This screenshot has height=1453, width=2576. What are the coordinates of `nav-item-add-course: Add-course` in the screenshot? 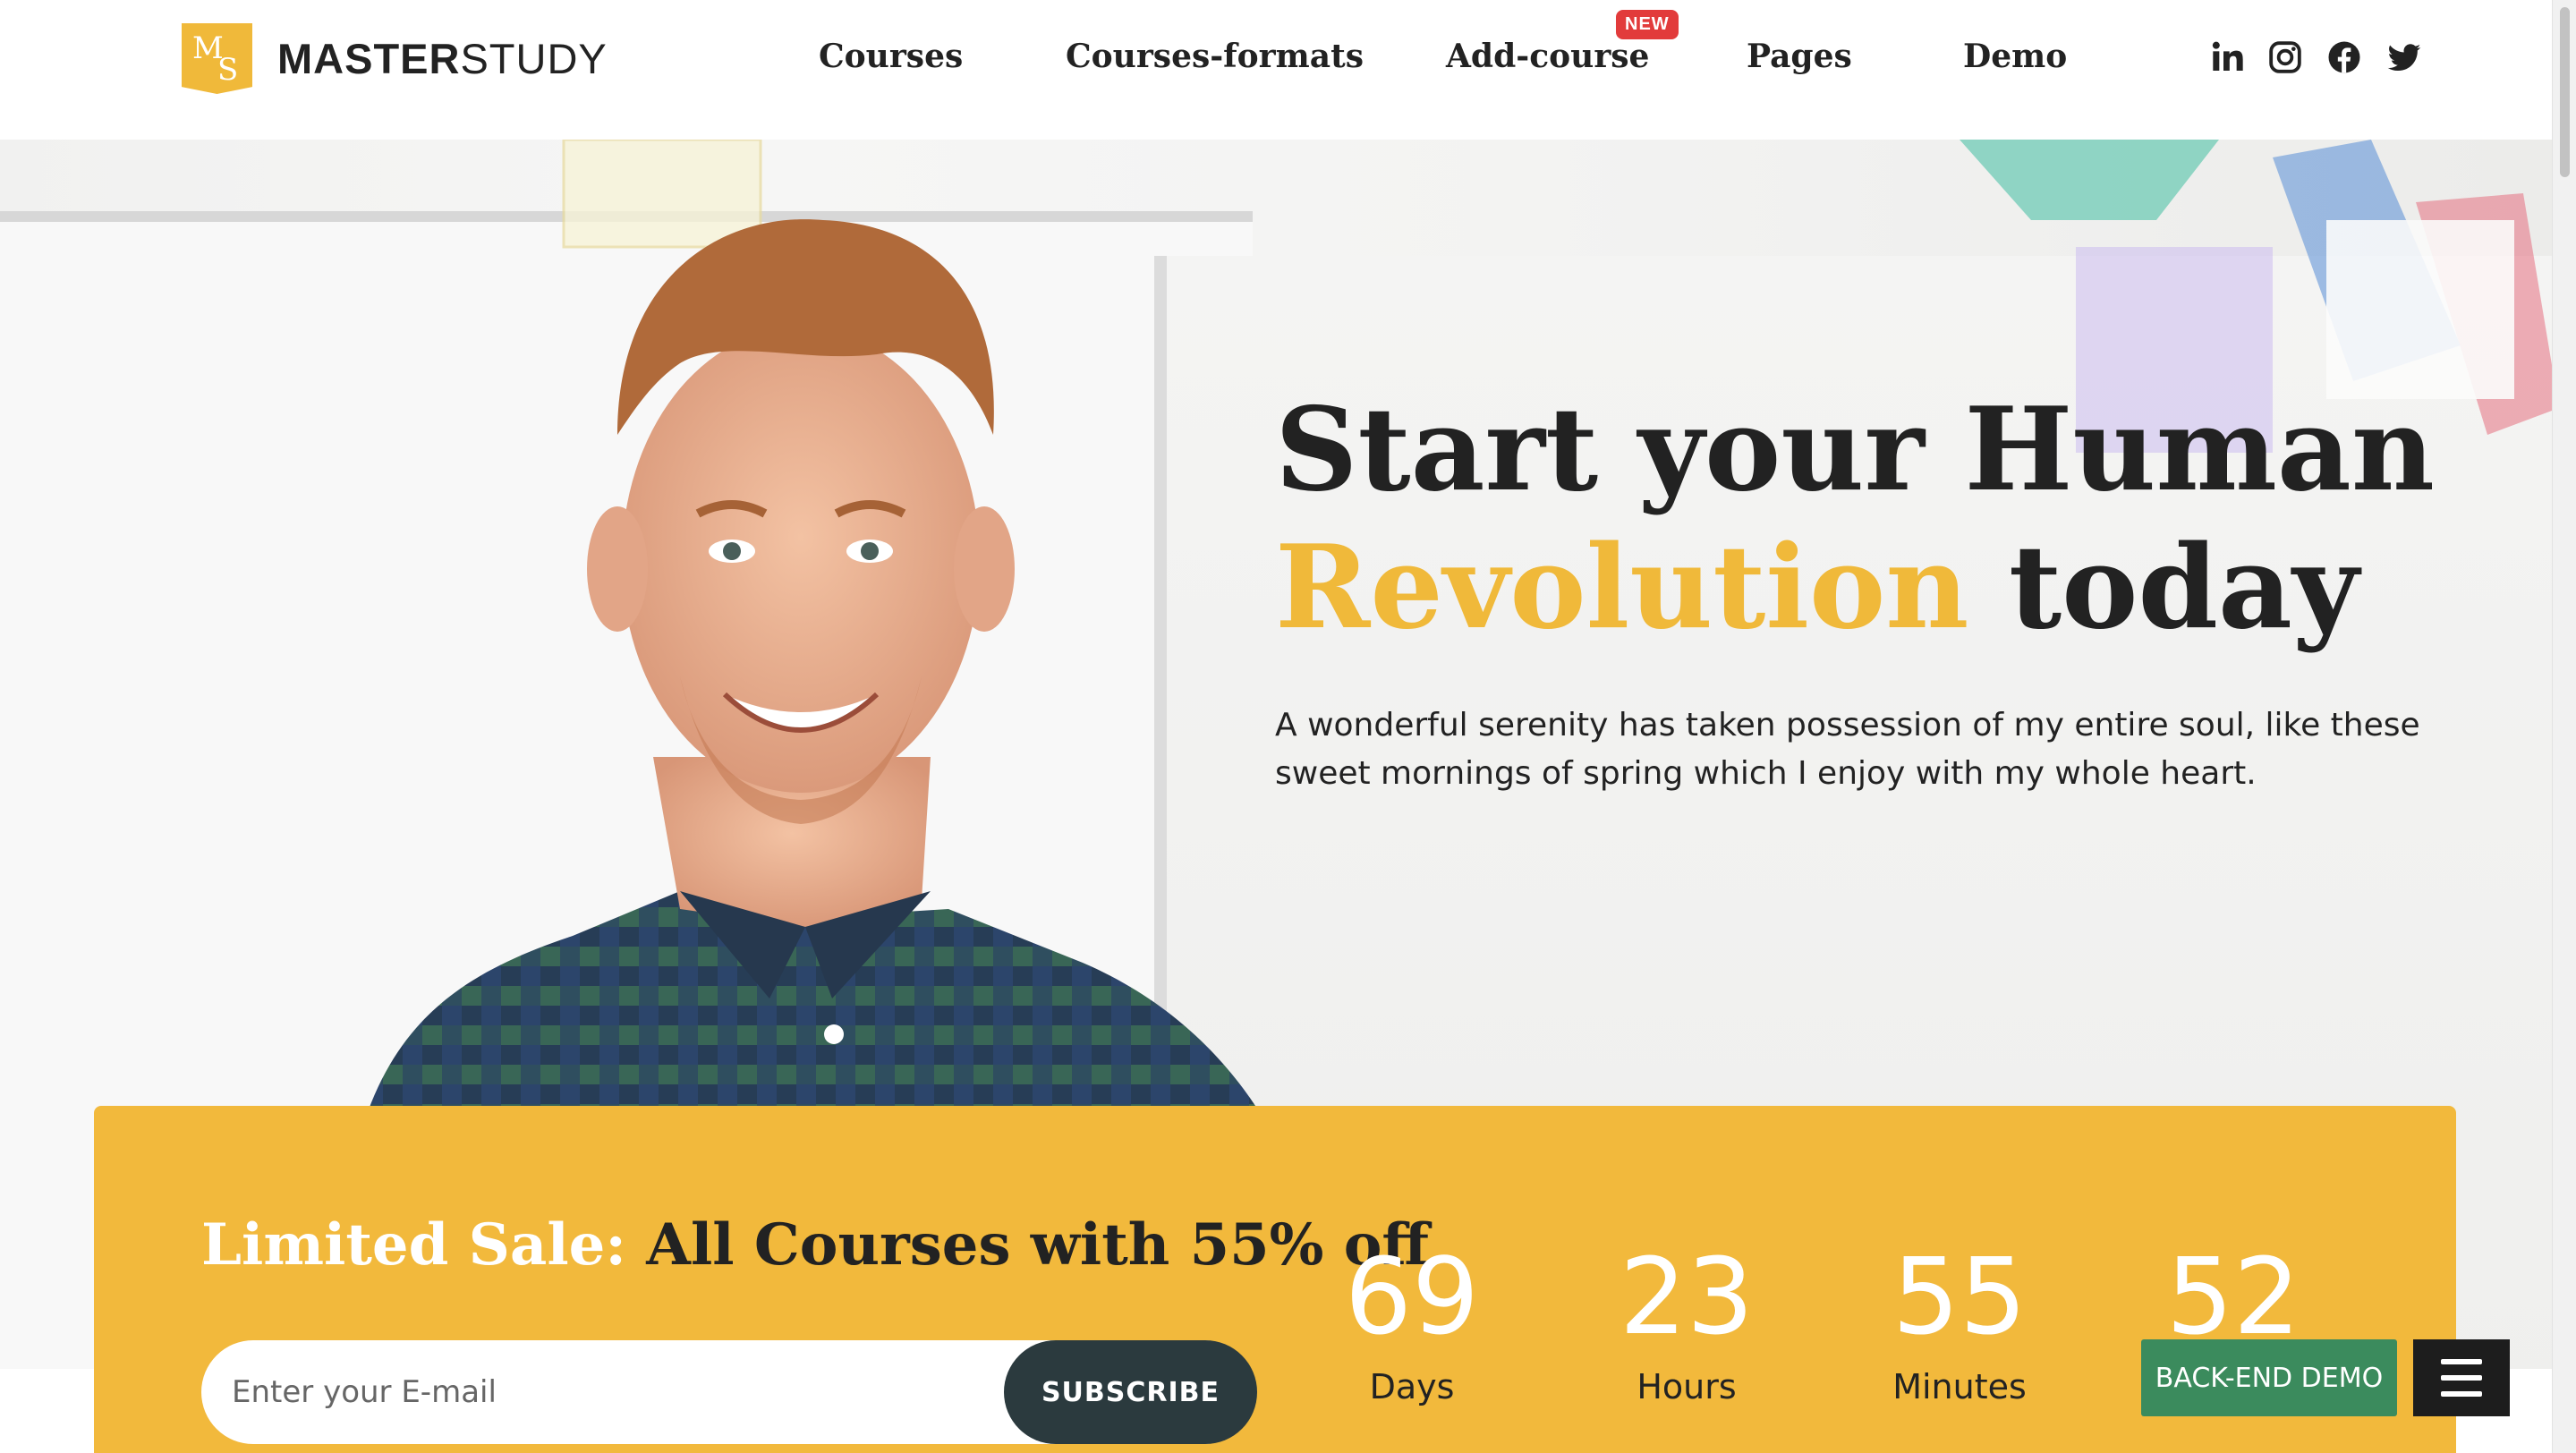 It's located at (1547, 56).